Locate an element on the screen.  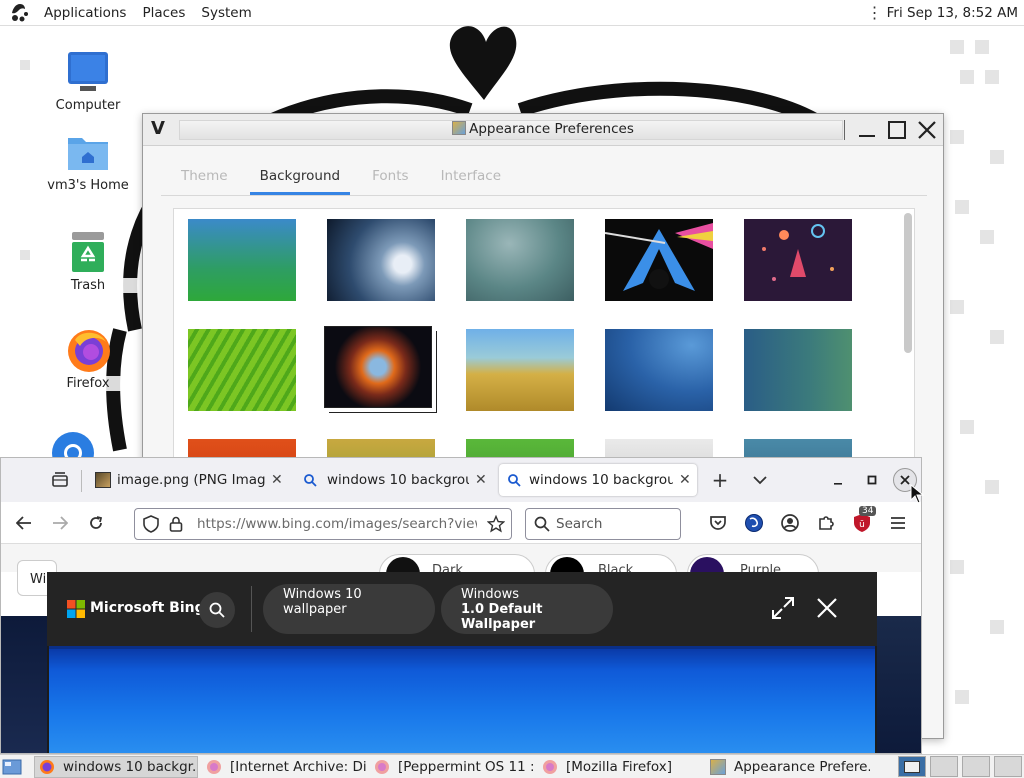
account-button is located at coordinates (790, 523).